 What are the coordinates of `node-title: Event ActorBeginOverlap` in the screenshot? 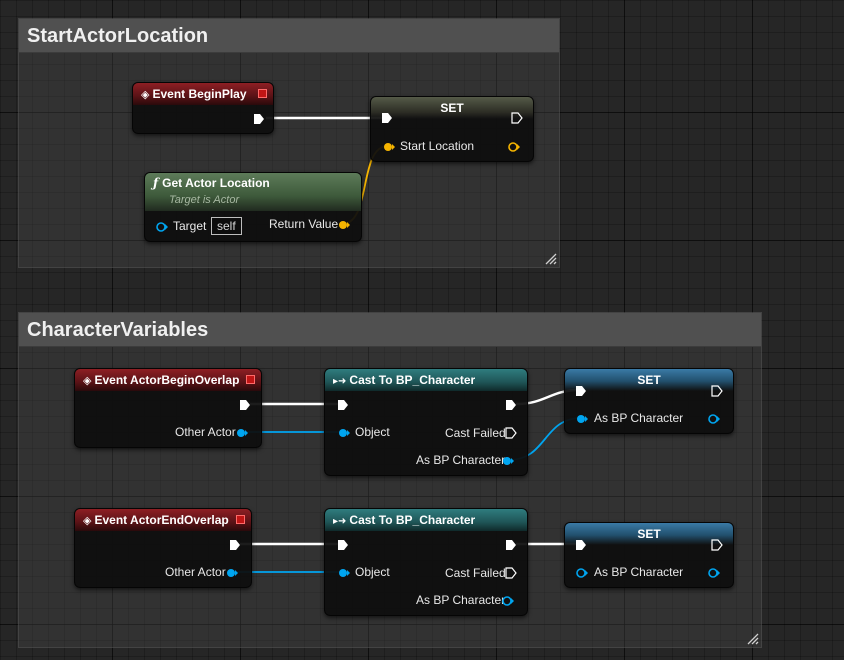 It's located at (167, 380).